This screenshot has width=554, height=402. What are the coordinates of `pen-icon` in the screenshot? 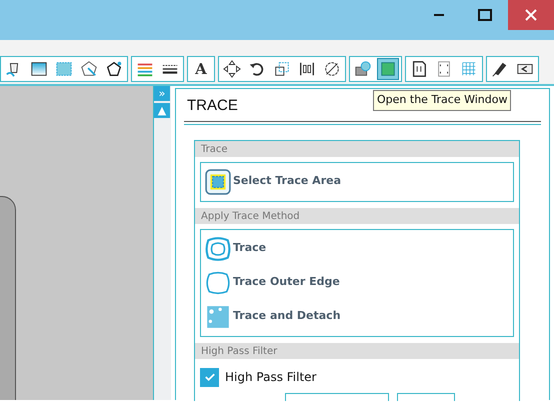 It's located at (500, 69).